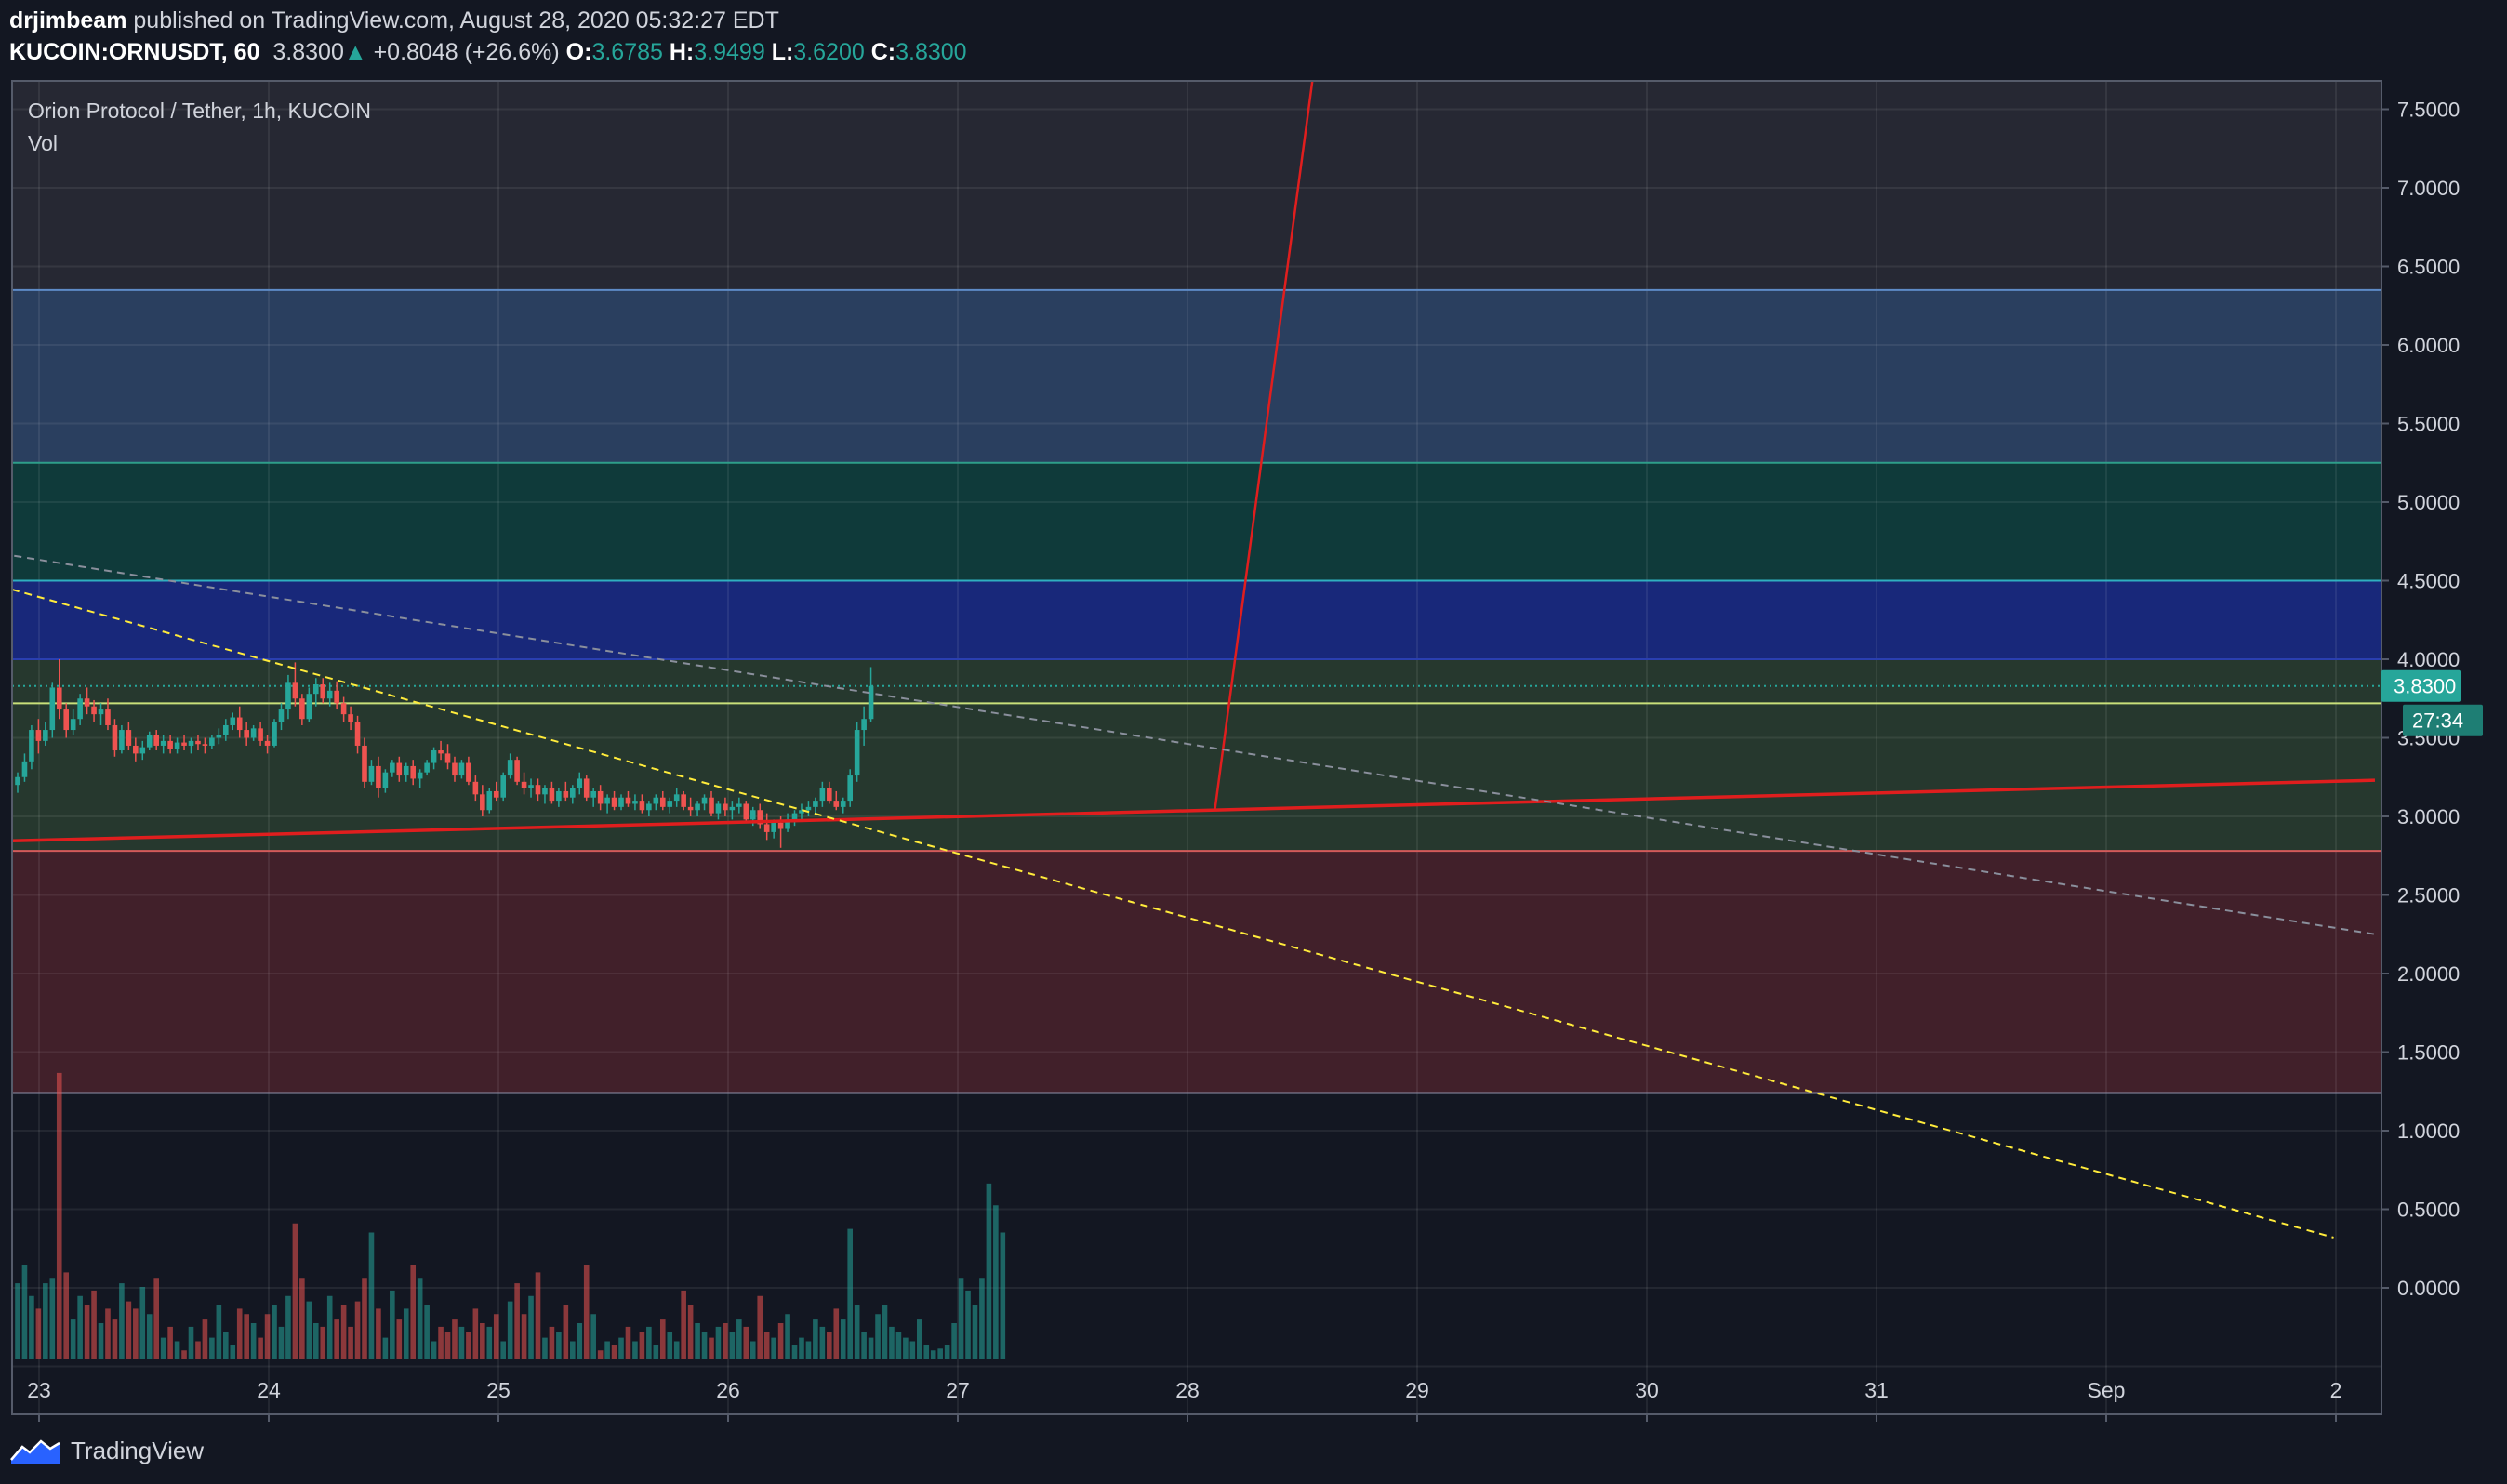 The image size is (2507, 1484). What do you see at coordinates (2428, 1288) in the screenshot?
I see `price-tick-label: 0.0000` at bounding box center [2428, 1288].